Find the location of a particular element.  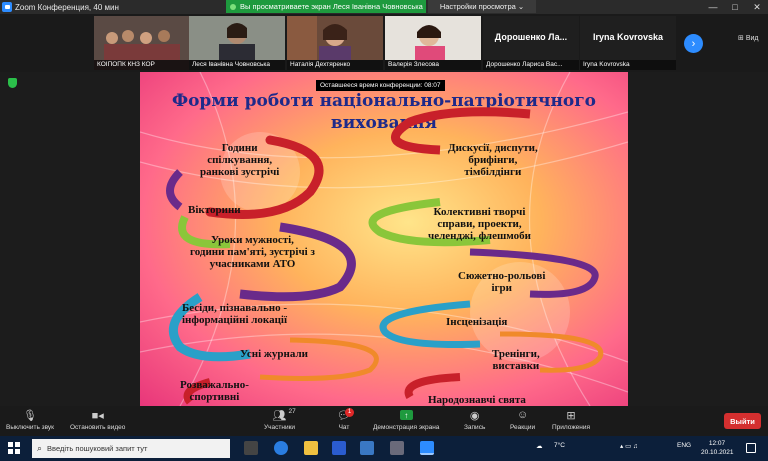

apps-label: Приложения is located at coordinates (571, 427).